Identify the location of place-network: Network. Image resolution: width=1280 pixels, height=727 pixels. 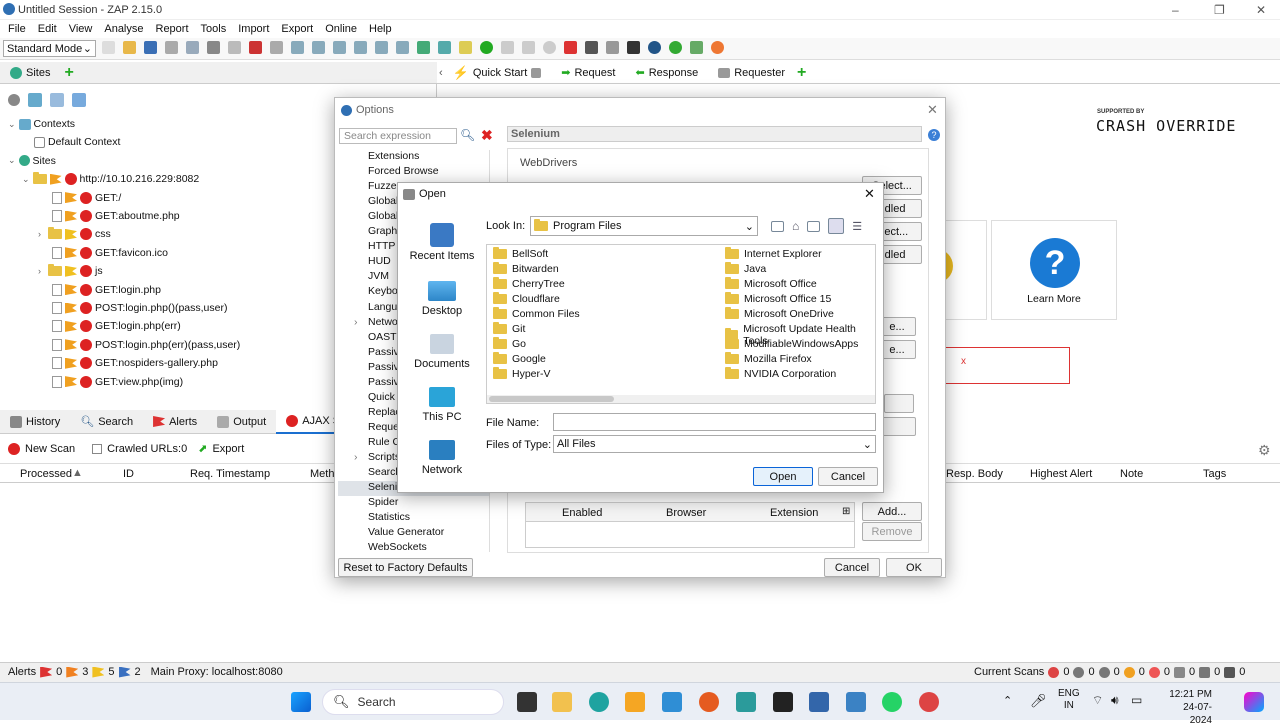
(442, 459).